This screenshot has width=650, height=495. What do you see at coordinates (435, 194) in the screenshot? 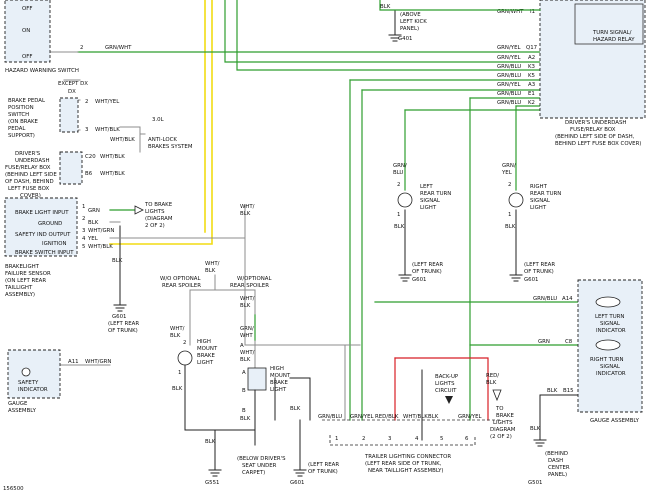
I see `lt-name-2: REAR TURN` at bounding box center [435, 194].